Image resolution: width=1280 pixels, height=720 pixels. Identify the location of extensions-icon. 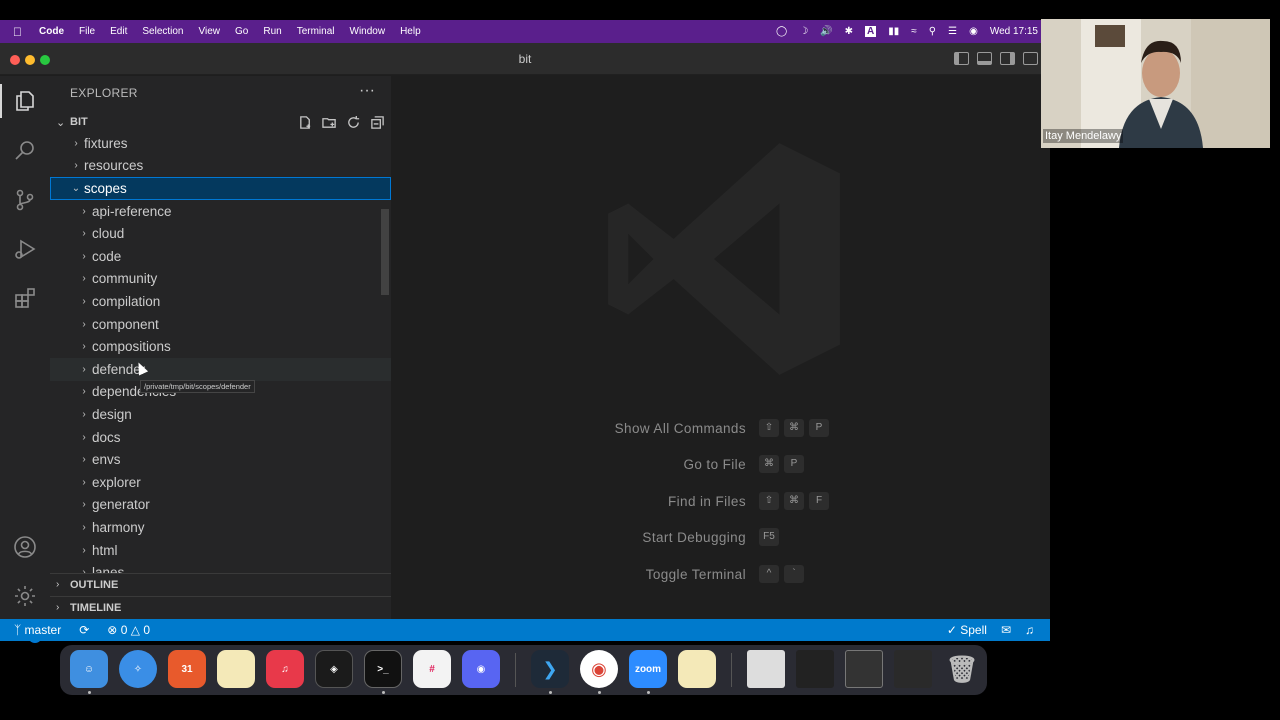
(25, 298).